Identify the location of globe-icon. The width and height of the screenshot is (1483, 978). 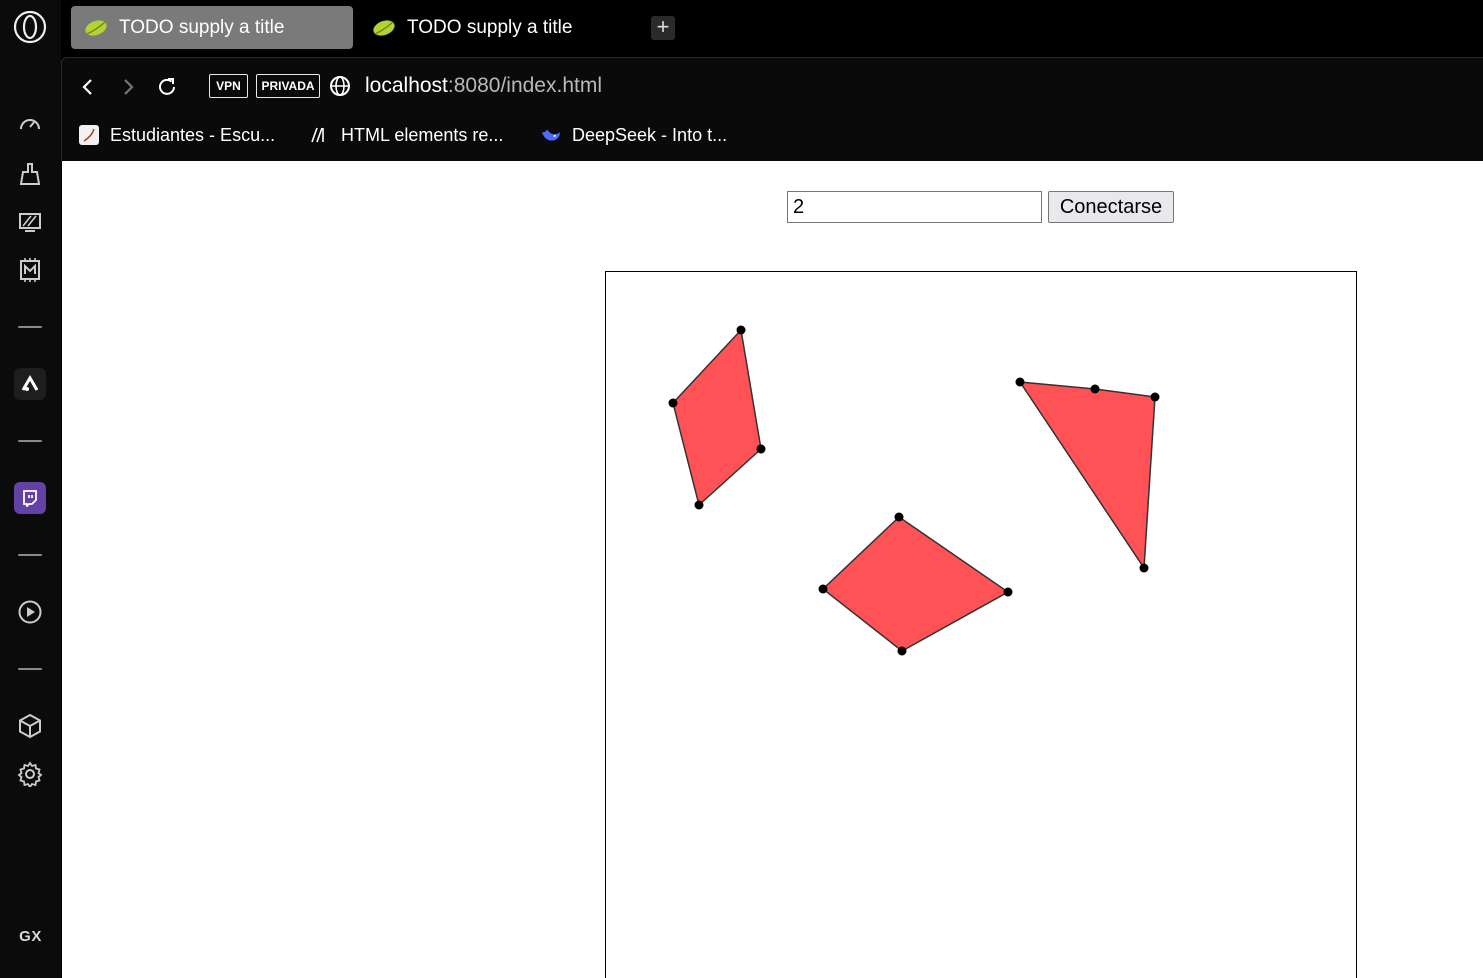
(340, 86).